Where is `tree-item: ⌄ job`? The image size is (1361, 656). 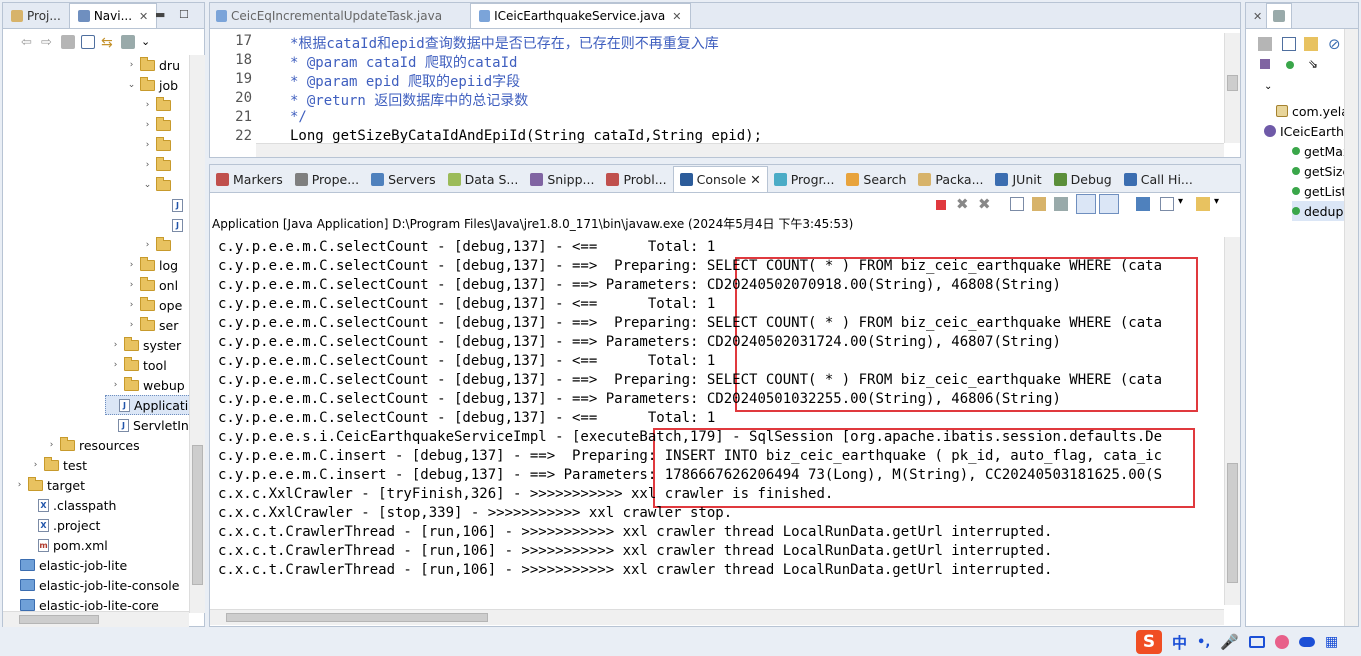 tree-item: ⌄ job is located at coordinates (152, 85).